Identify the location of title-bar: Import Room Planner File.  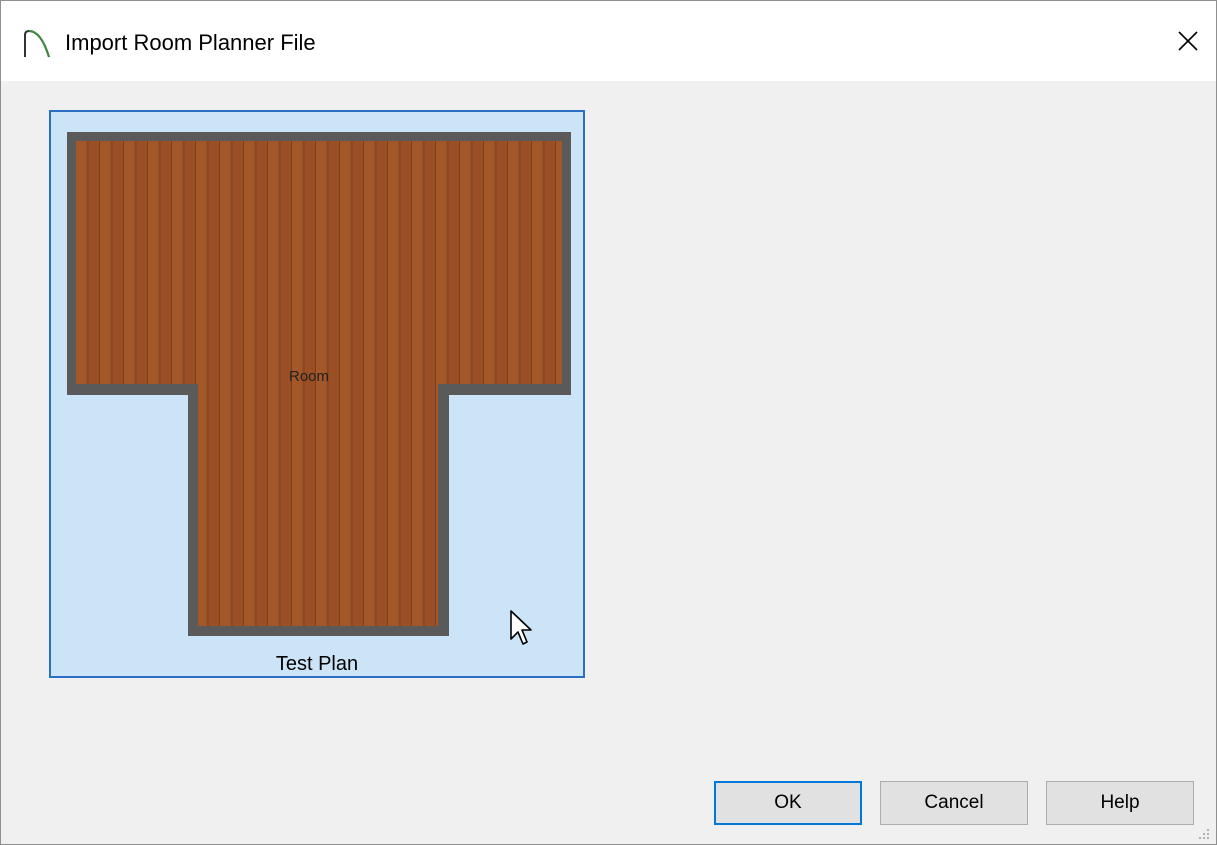
(608, 41).